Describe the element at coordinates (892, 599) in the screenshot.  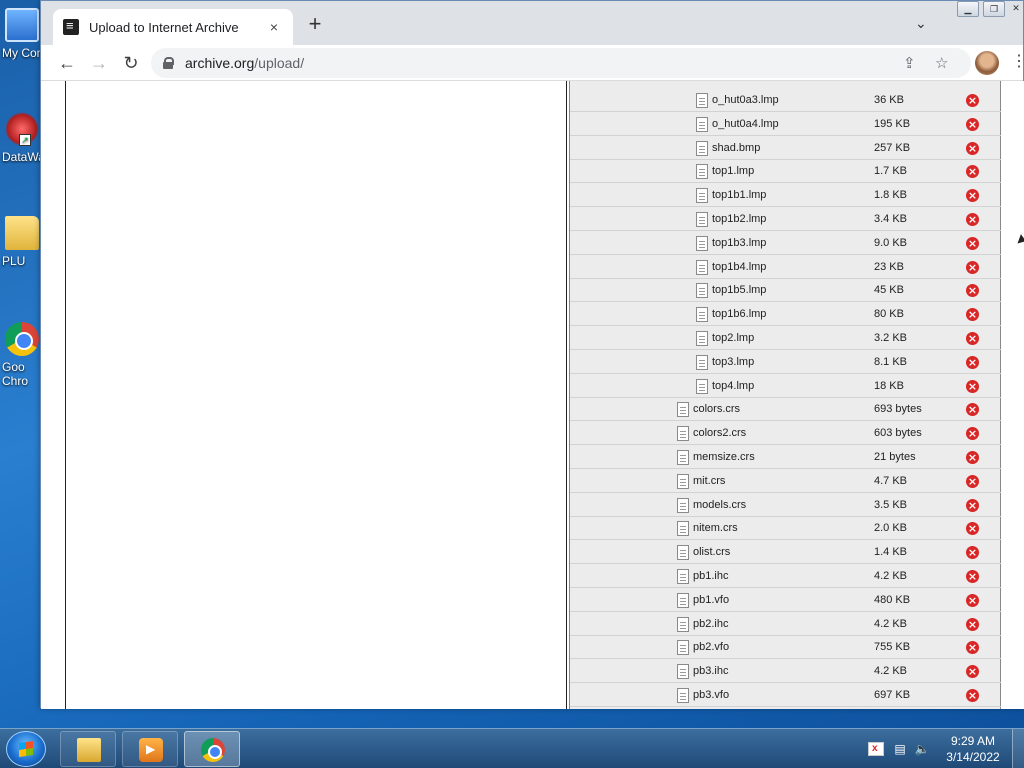
I see `file-size: 480 KB` at that location.